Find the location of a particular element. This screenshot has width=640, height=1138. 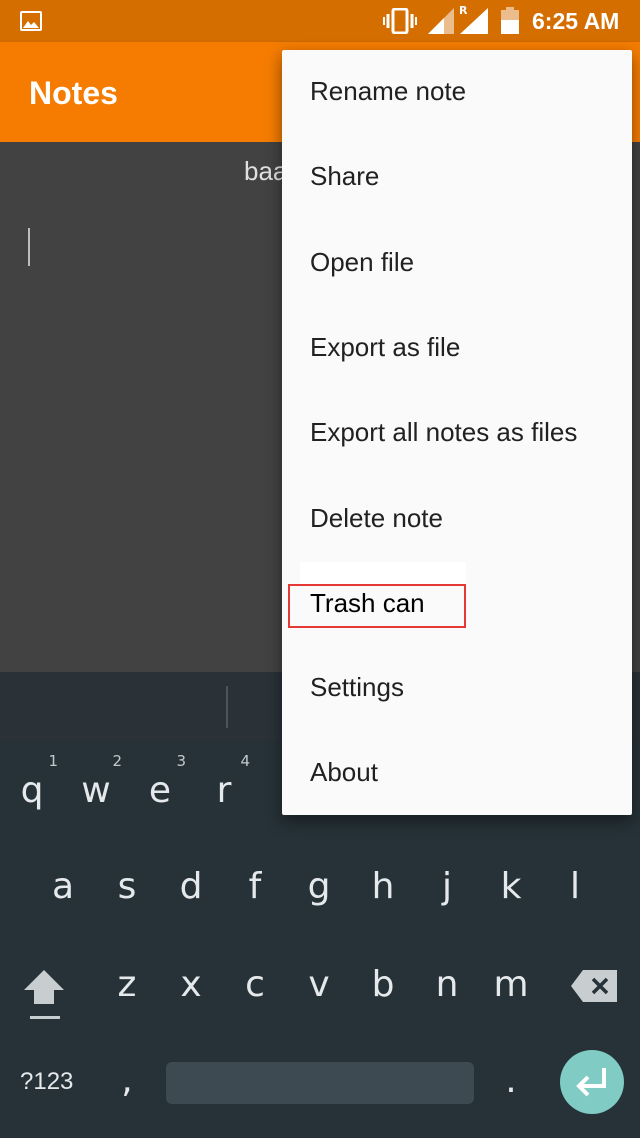

menu-item-rename-note: Rename note is located at coordinates (457, 92).